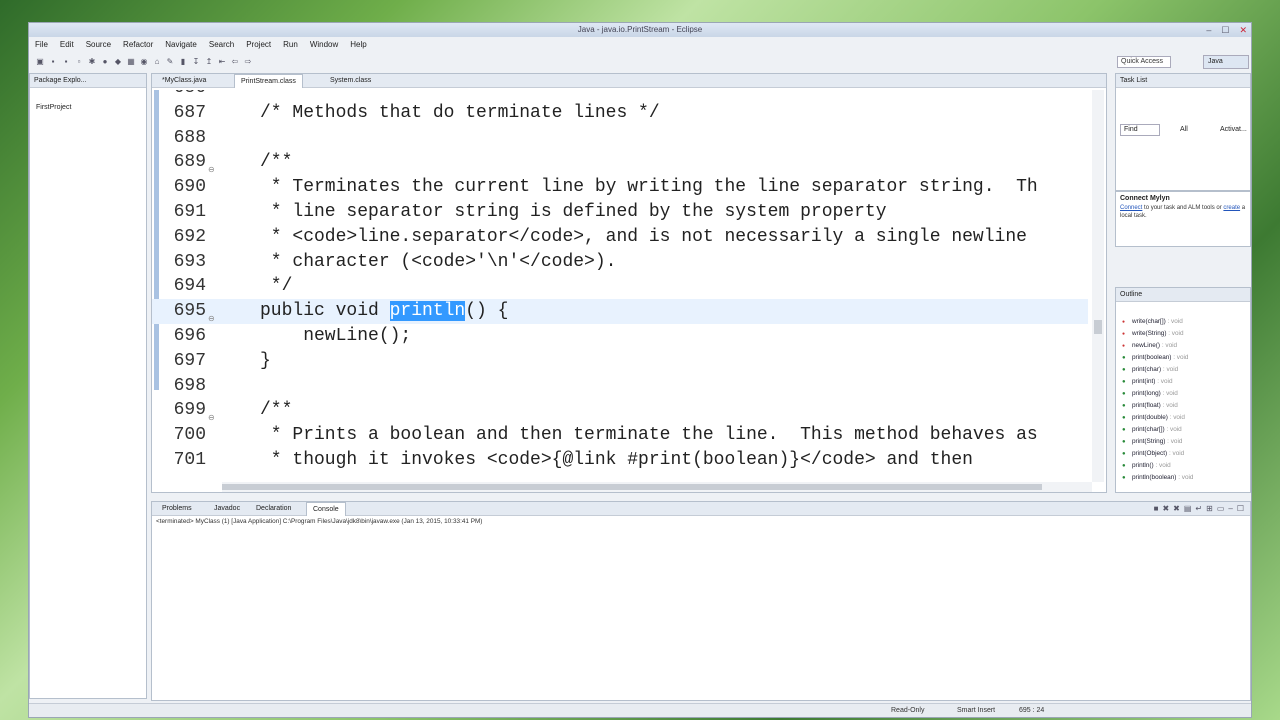  I want to click on tab-system: System.class, so click(350, 81).